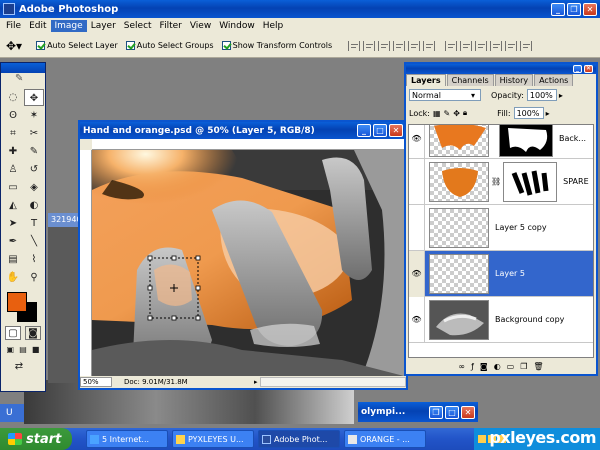 The height and width of the screenshot is (450, 600). I want to click on paint-bucket-tool-icon: ◈, so click(34, 187).